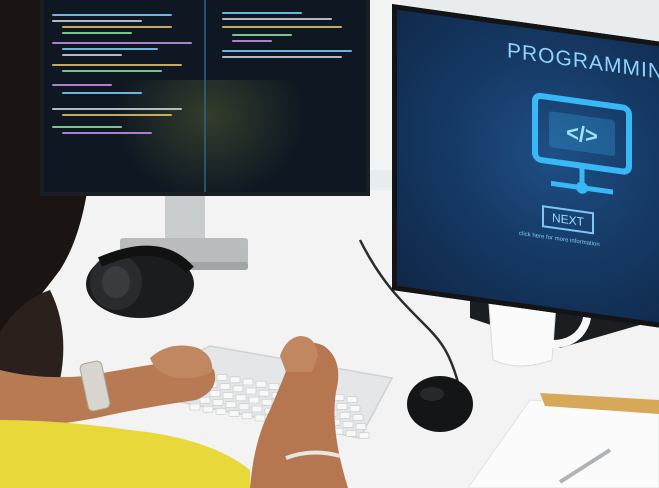  I want to click on code-computer-icon: </>, so click(582, 143).